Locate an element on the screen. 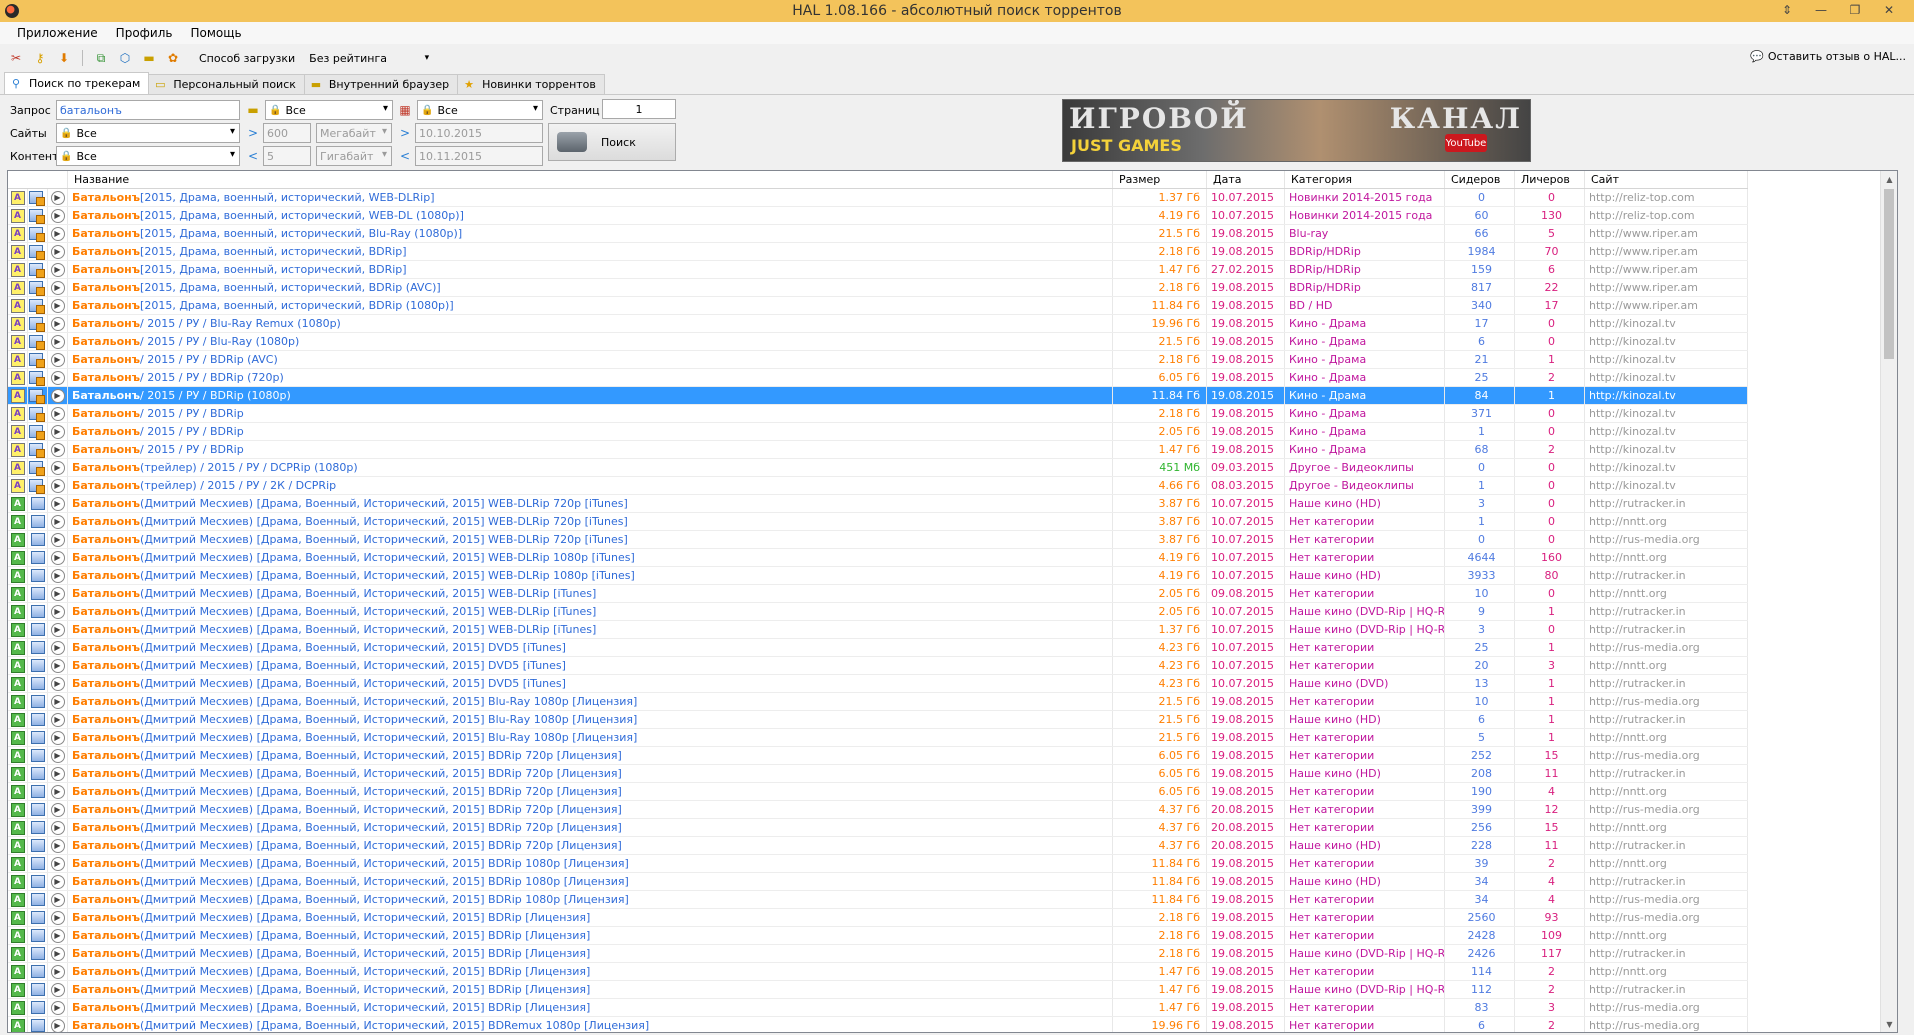 Image resolution: width=1914 pixels, height=1035 pixels. header-seeders: Сидеров is located at coordinates (1480, 179).